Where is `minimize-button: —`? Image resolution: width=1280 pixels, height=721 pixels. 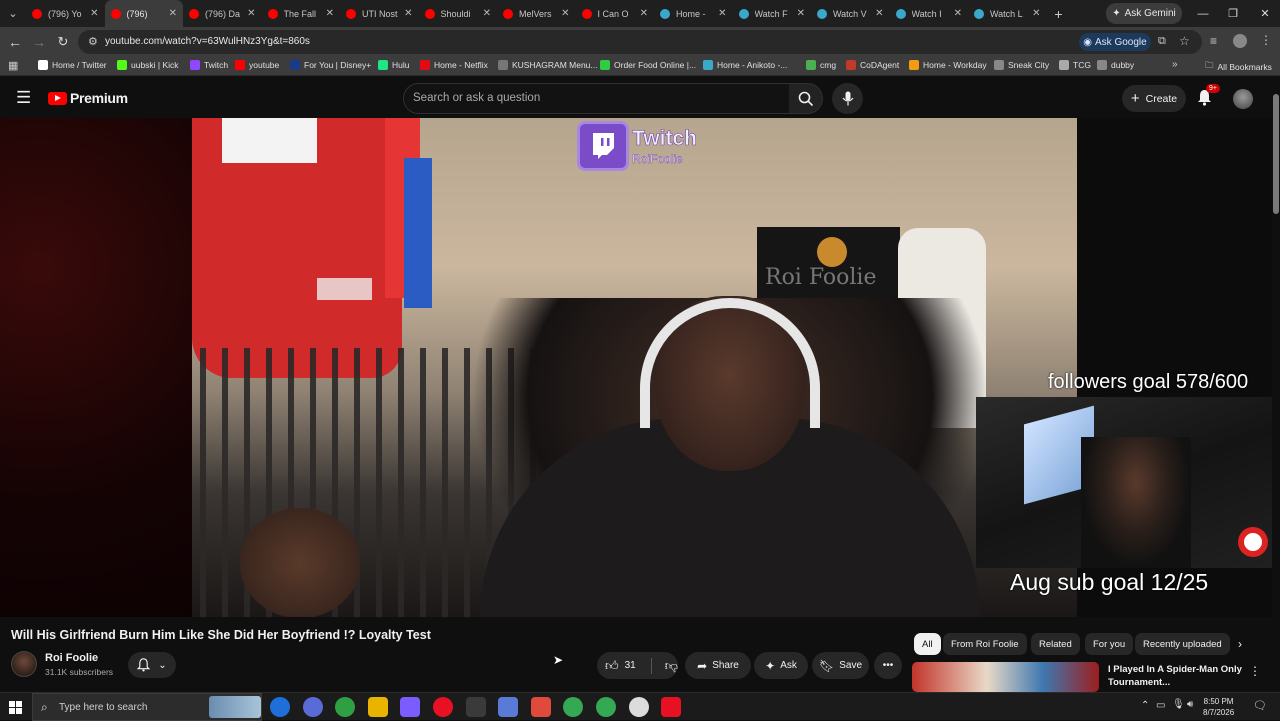 minimize-button: — is located at coordinates (1203, 13).